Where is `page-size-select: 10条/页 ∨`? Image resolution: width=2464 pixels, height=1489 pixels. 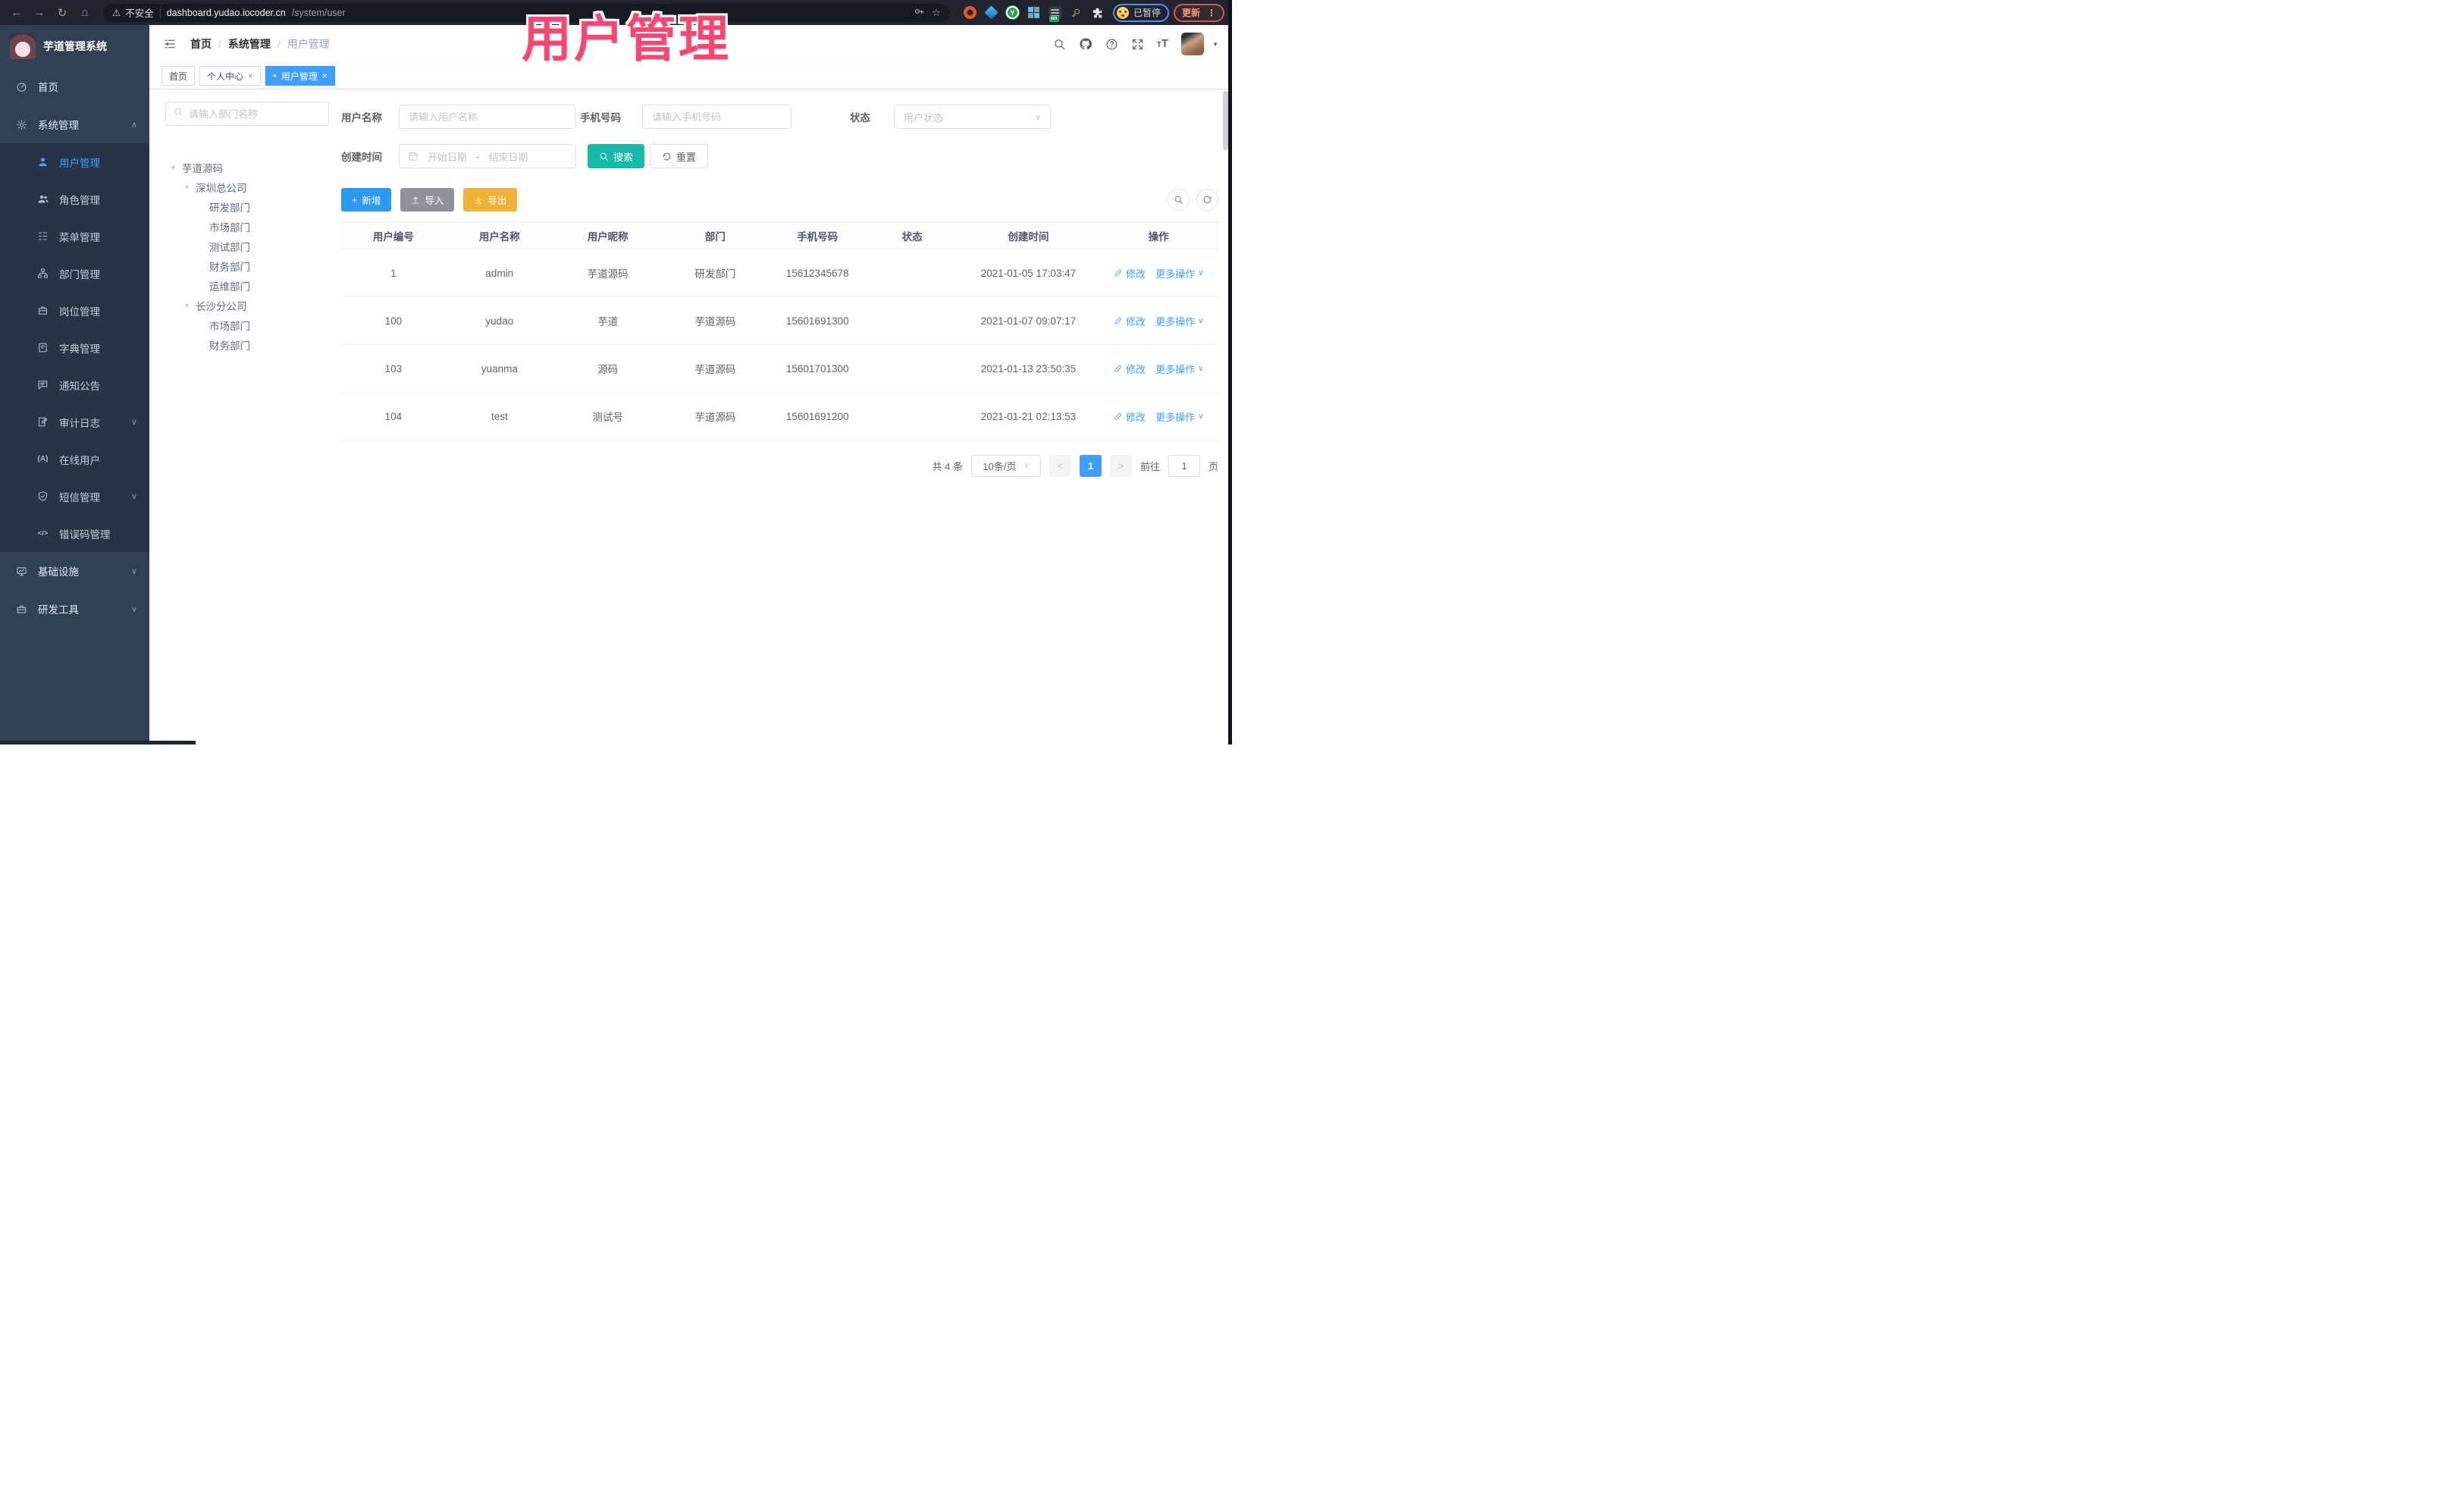 page-size-select: 10条/页 ∨ is located at coordinates (1006, 466).